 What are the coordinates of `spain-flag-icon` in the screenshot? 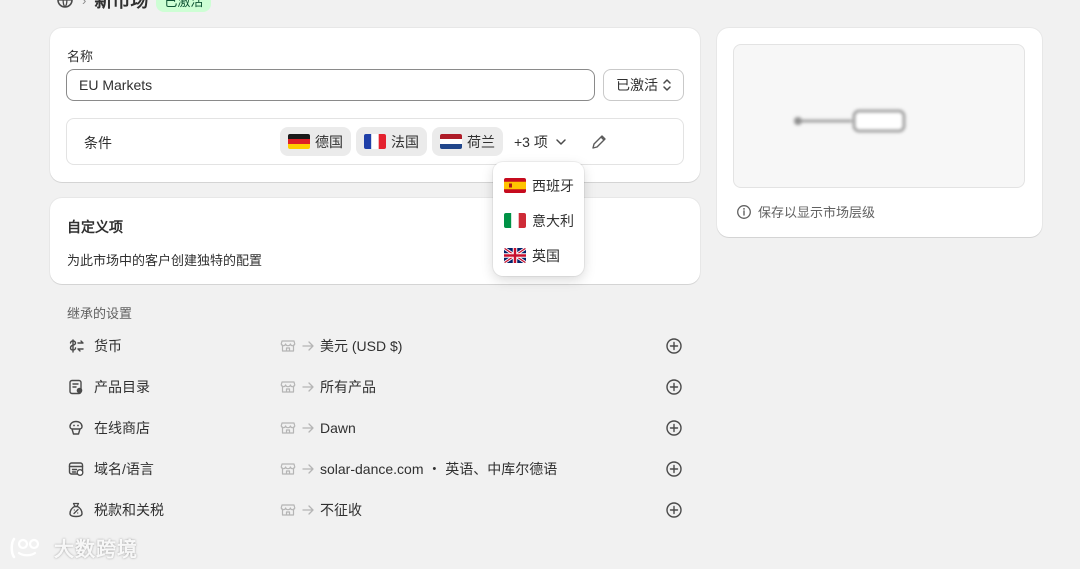 It's located at (515, 185).